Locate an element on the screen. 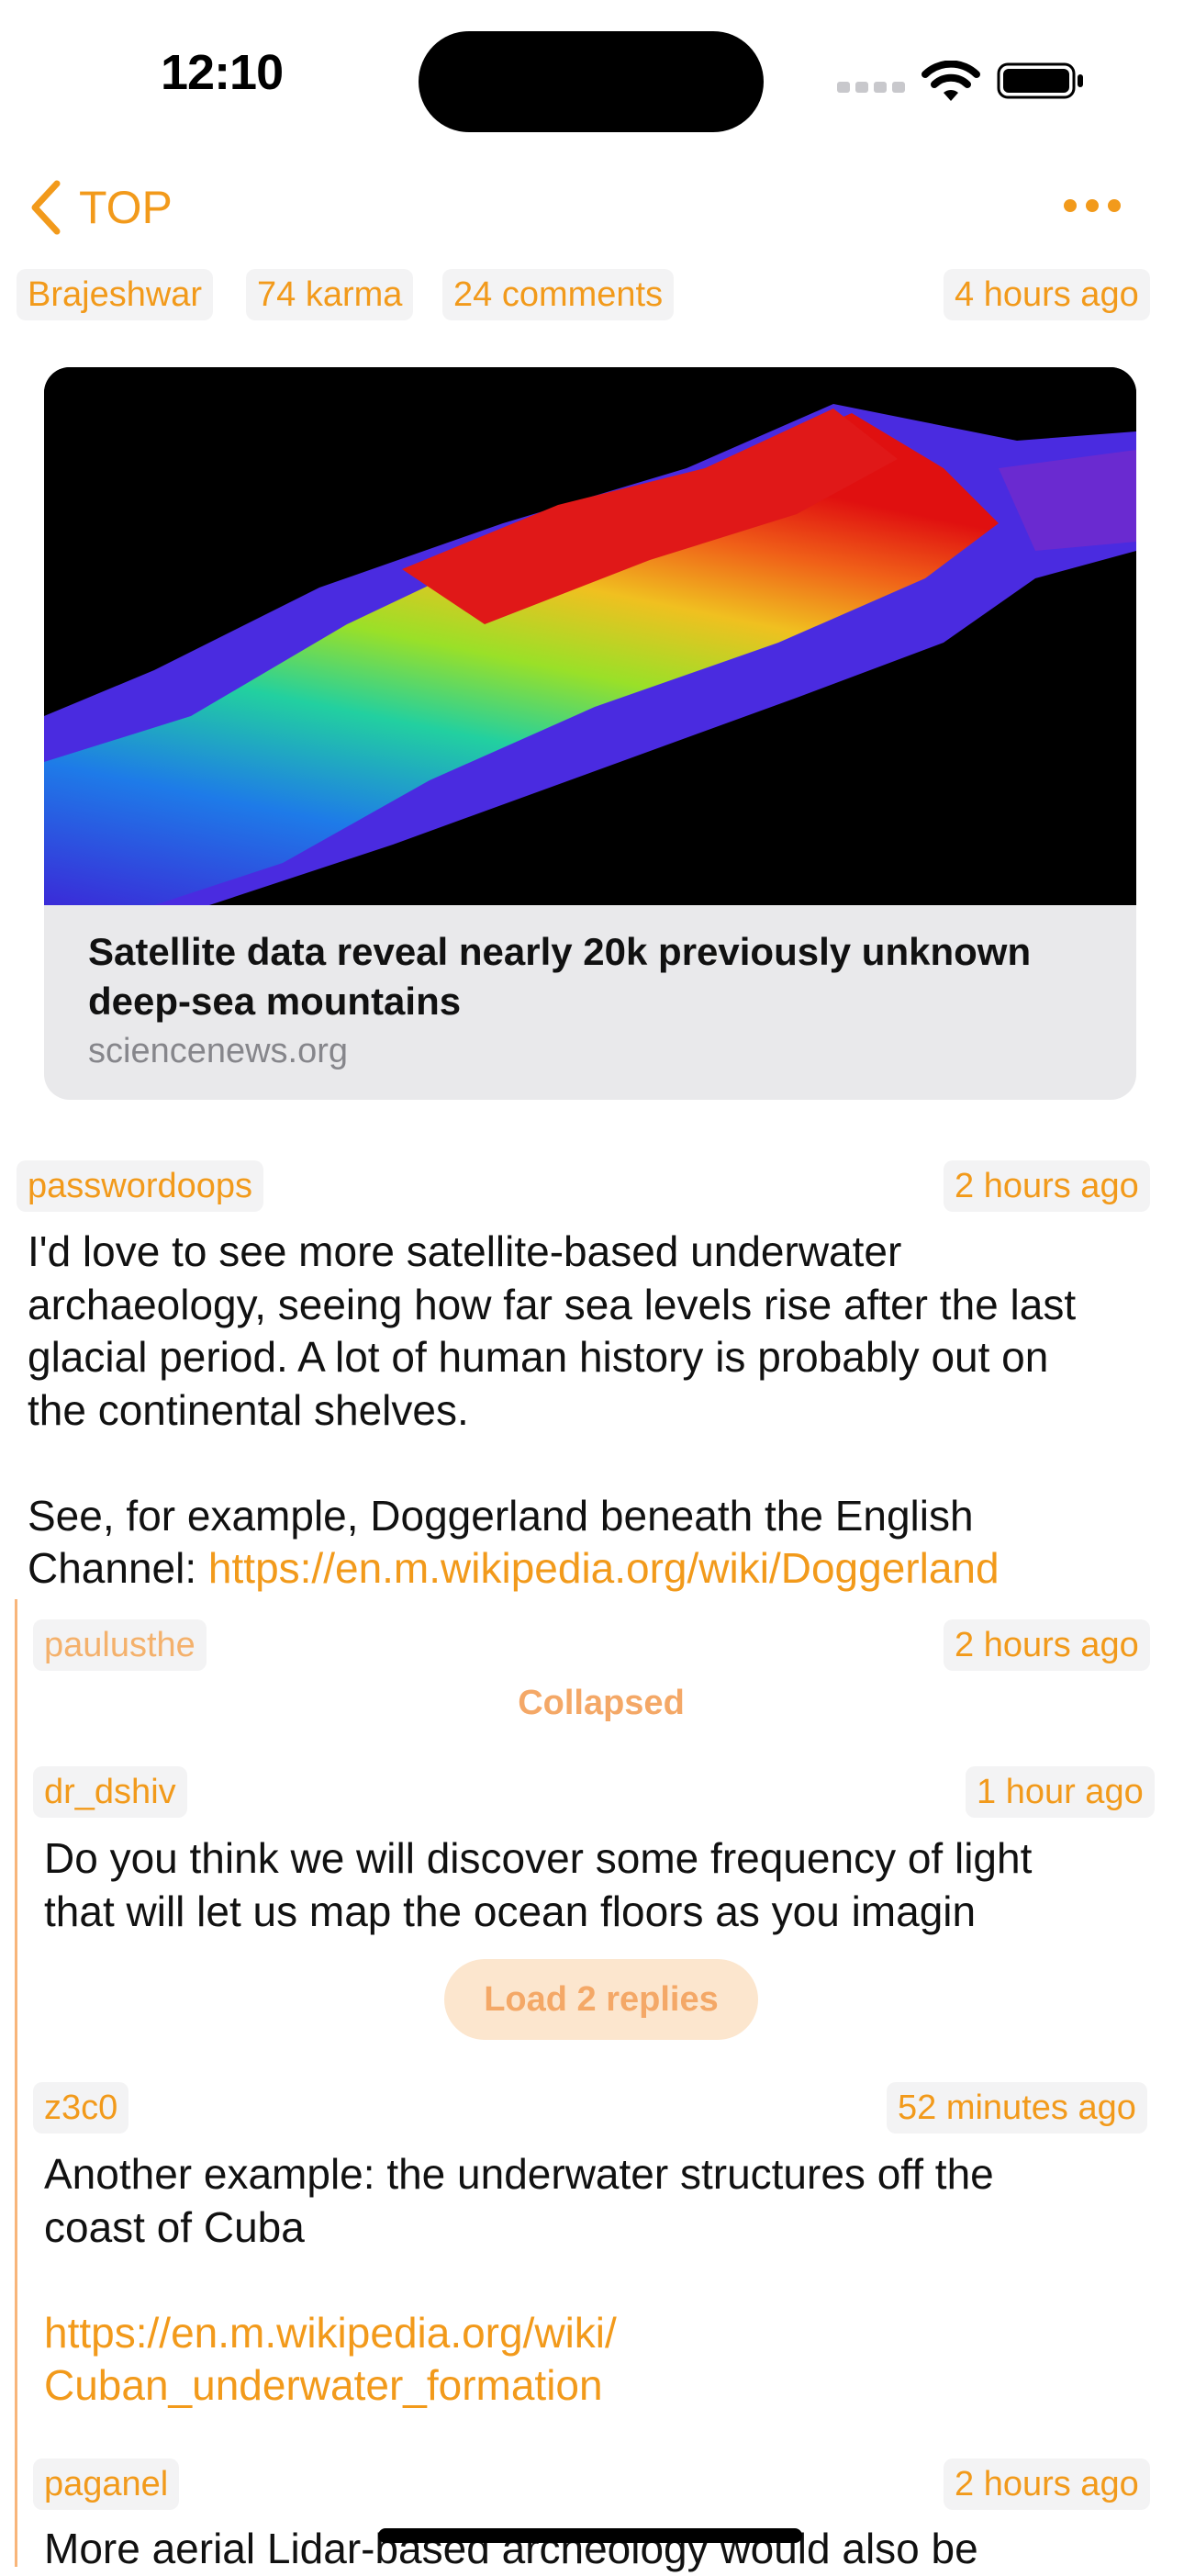 Image resolution: width=1184 pixels, height=2576 pixels. status-time: 12:10 is located at coordinates (222, 72).